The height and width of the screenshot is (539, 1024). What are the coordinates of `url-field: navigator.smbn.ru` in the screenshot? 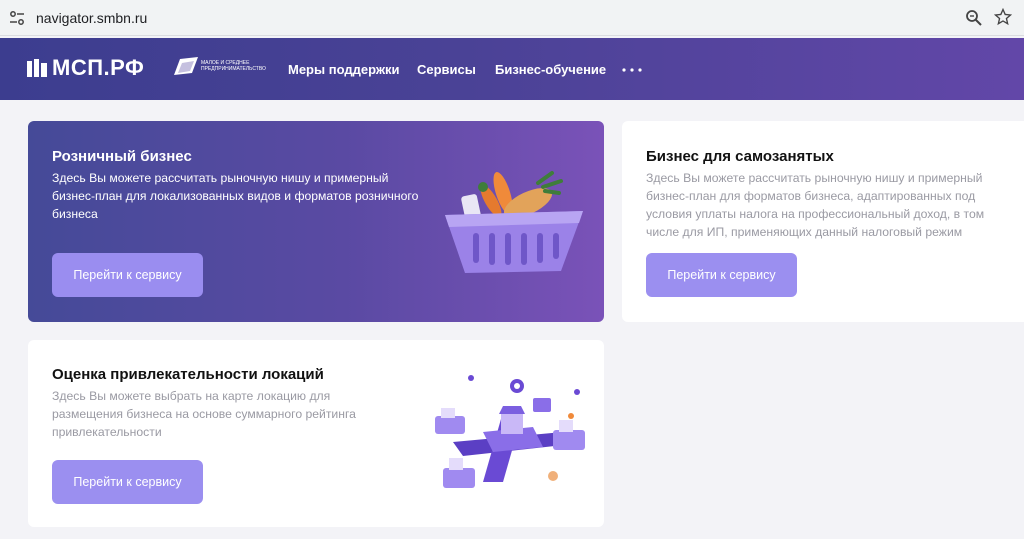 It's located at (91, 18).